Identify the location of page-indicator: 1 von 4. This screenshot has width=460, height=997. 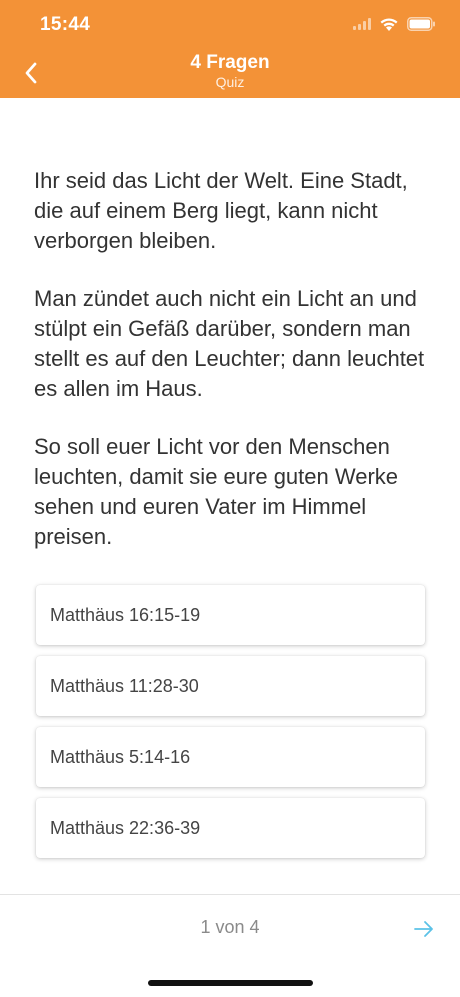
(230, 927).